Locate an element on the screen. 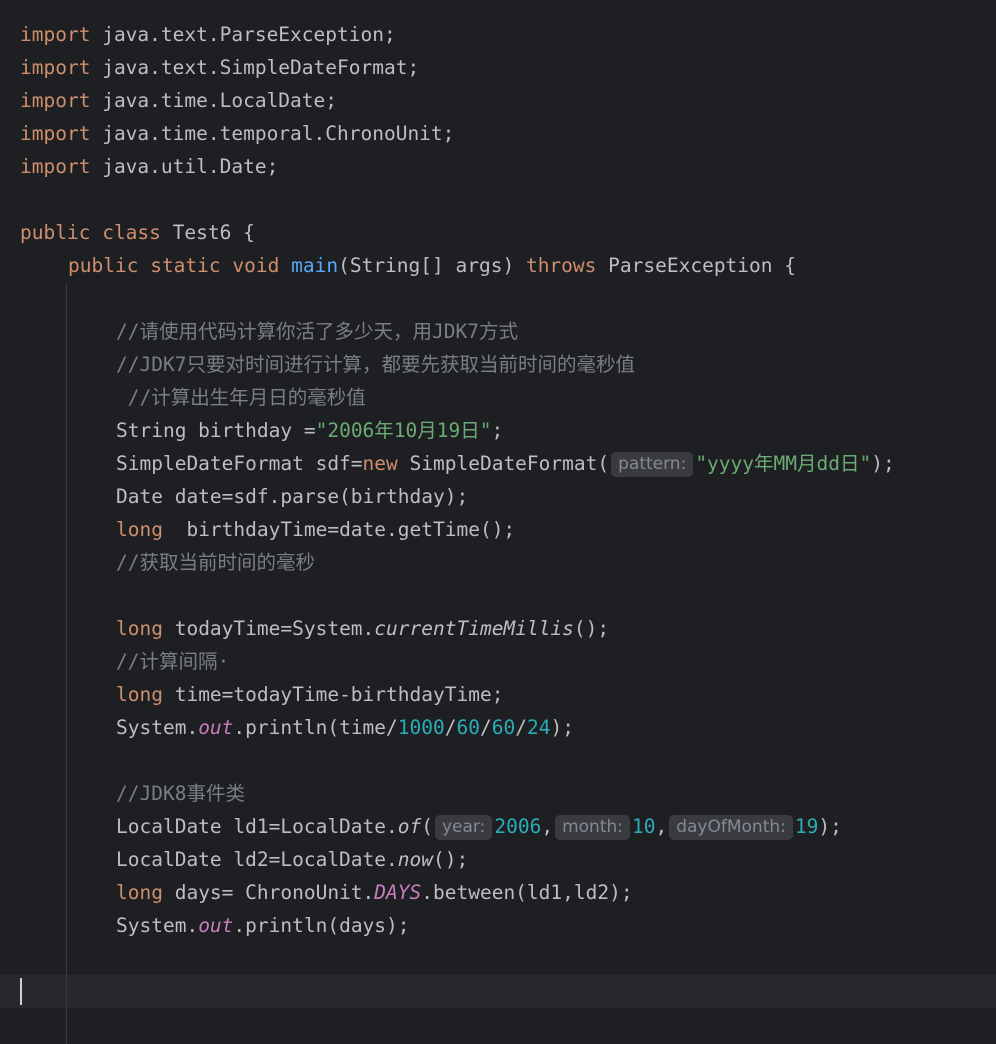 The image size is (996, 1044). method-name-main: main is located at coordinates (315, 265).